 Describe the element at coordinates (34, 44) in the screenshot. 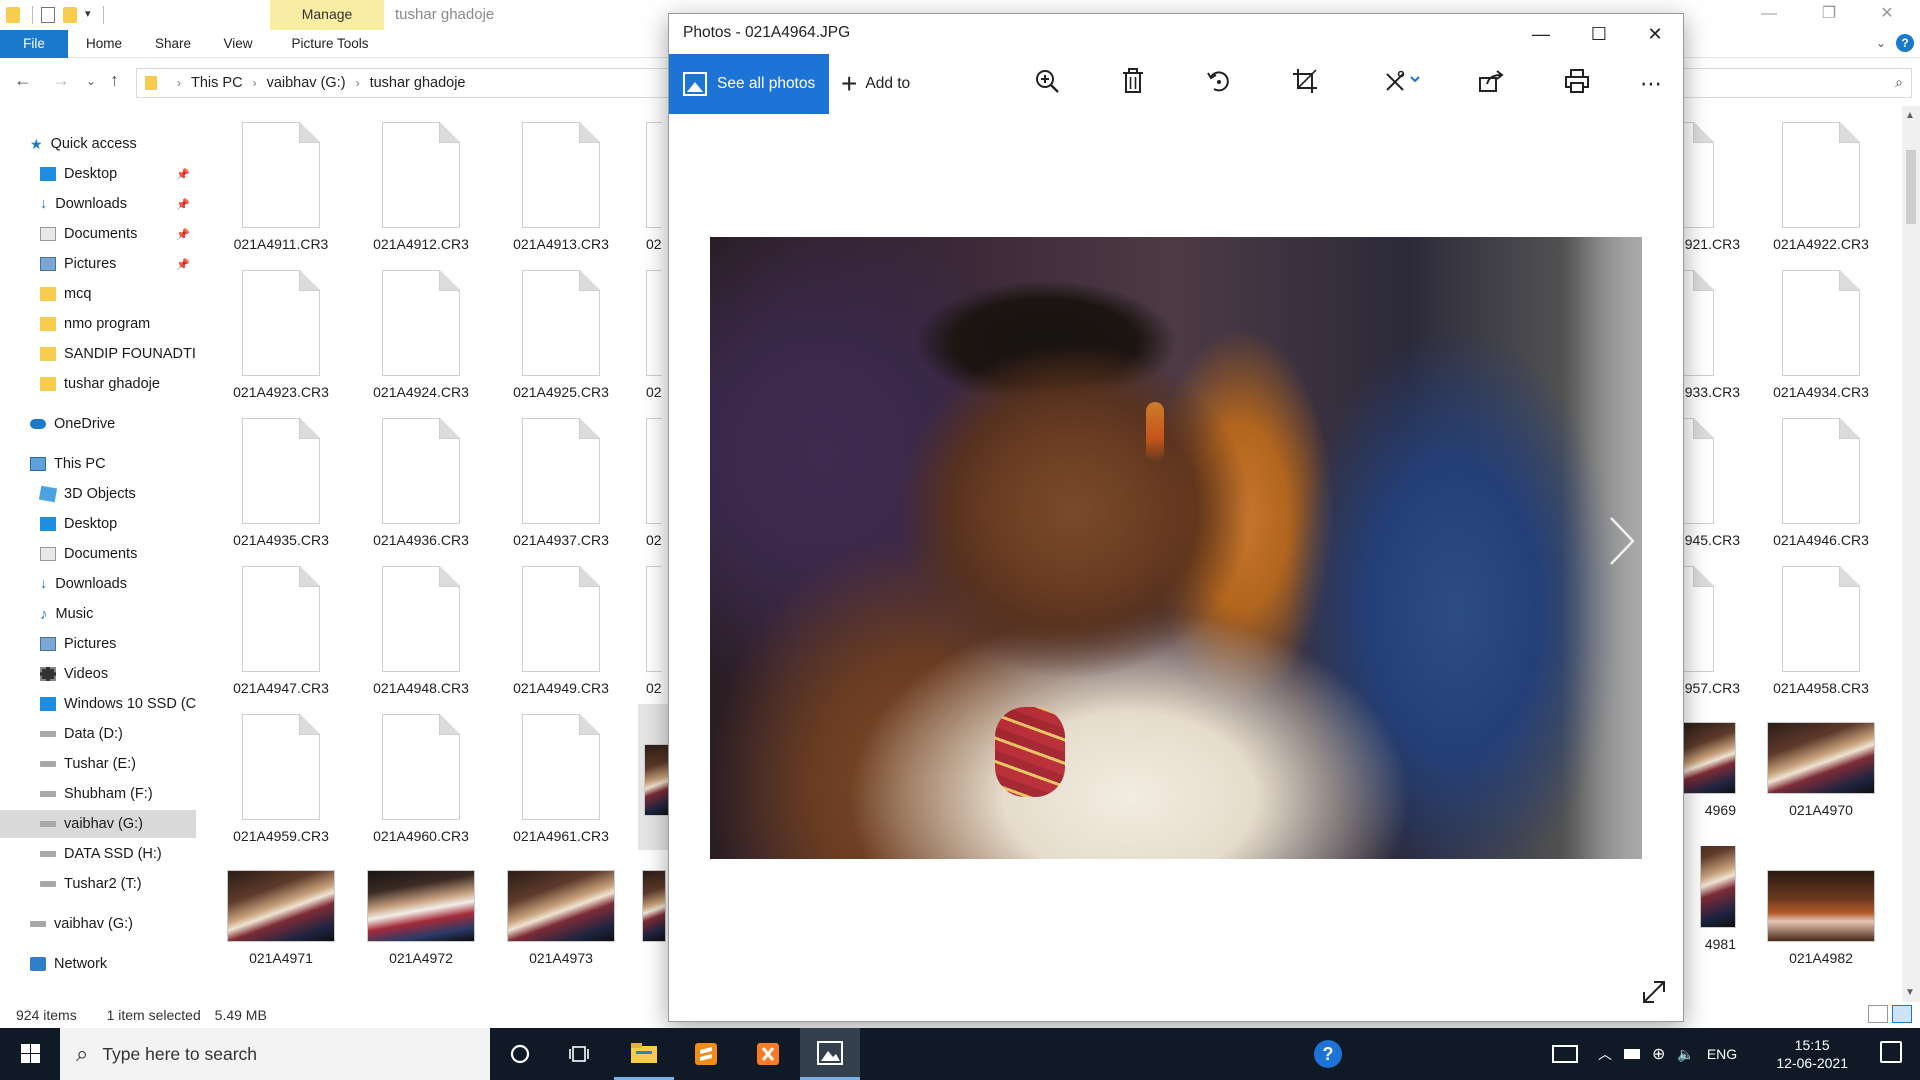

I see `tab-file: File` at that location.